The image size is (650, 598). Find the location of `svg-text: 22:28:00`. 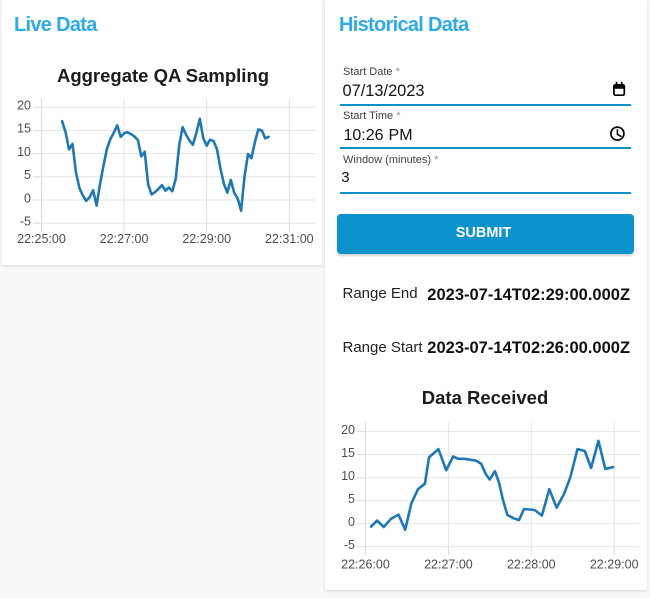

svg-text: 22:28:00 is located at coordinates (531, 565).